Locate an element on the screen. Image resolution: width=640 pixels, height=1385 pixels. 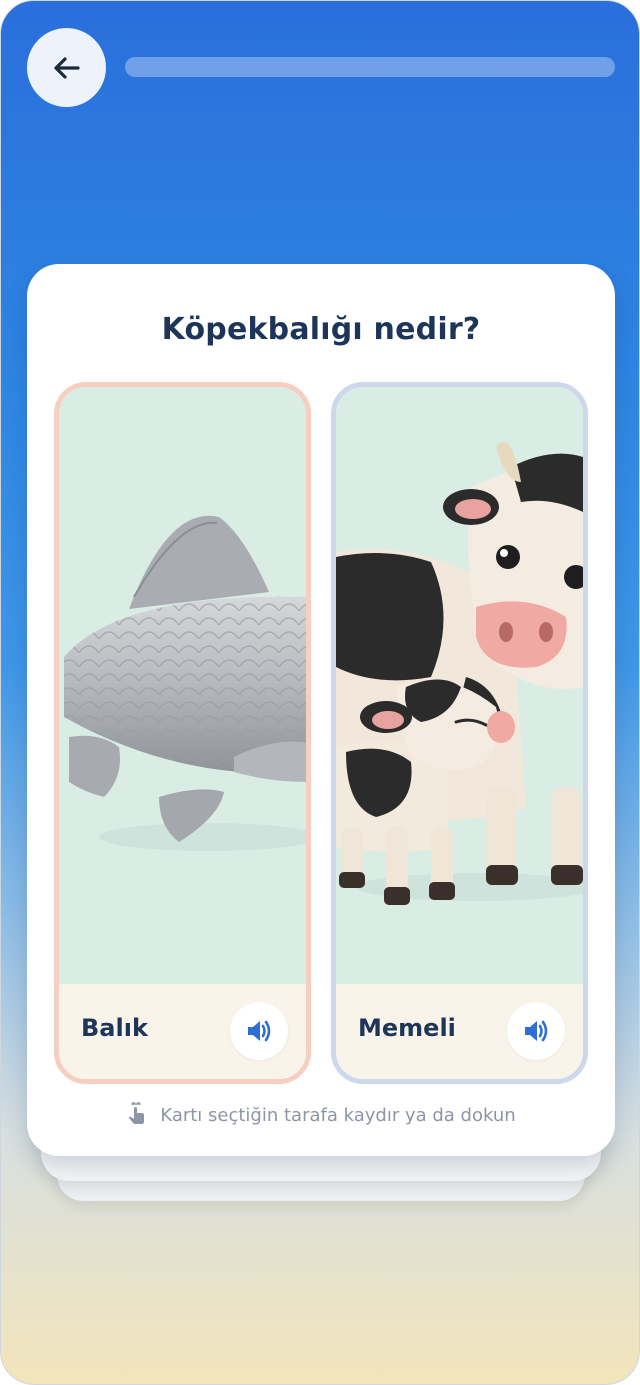
question-title: Köpekbalığı nedir? is located at coordinates (321, 329).